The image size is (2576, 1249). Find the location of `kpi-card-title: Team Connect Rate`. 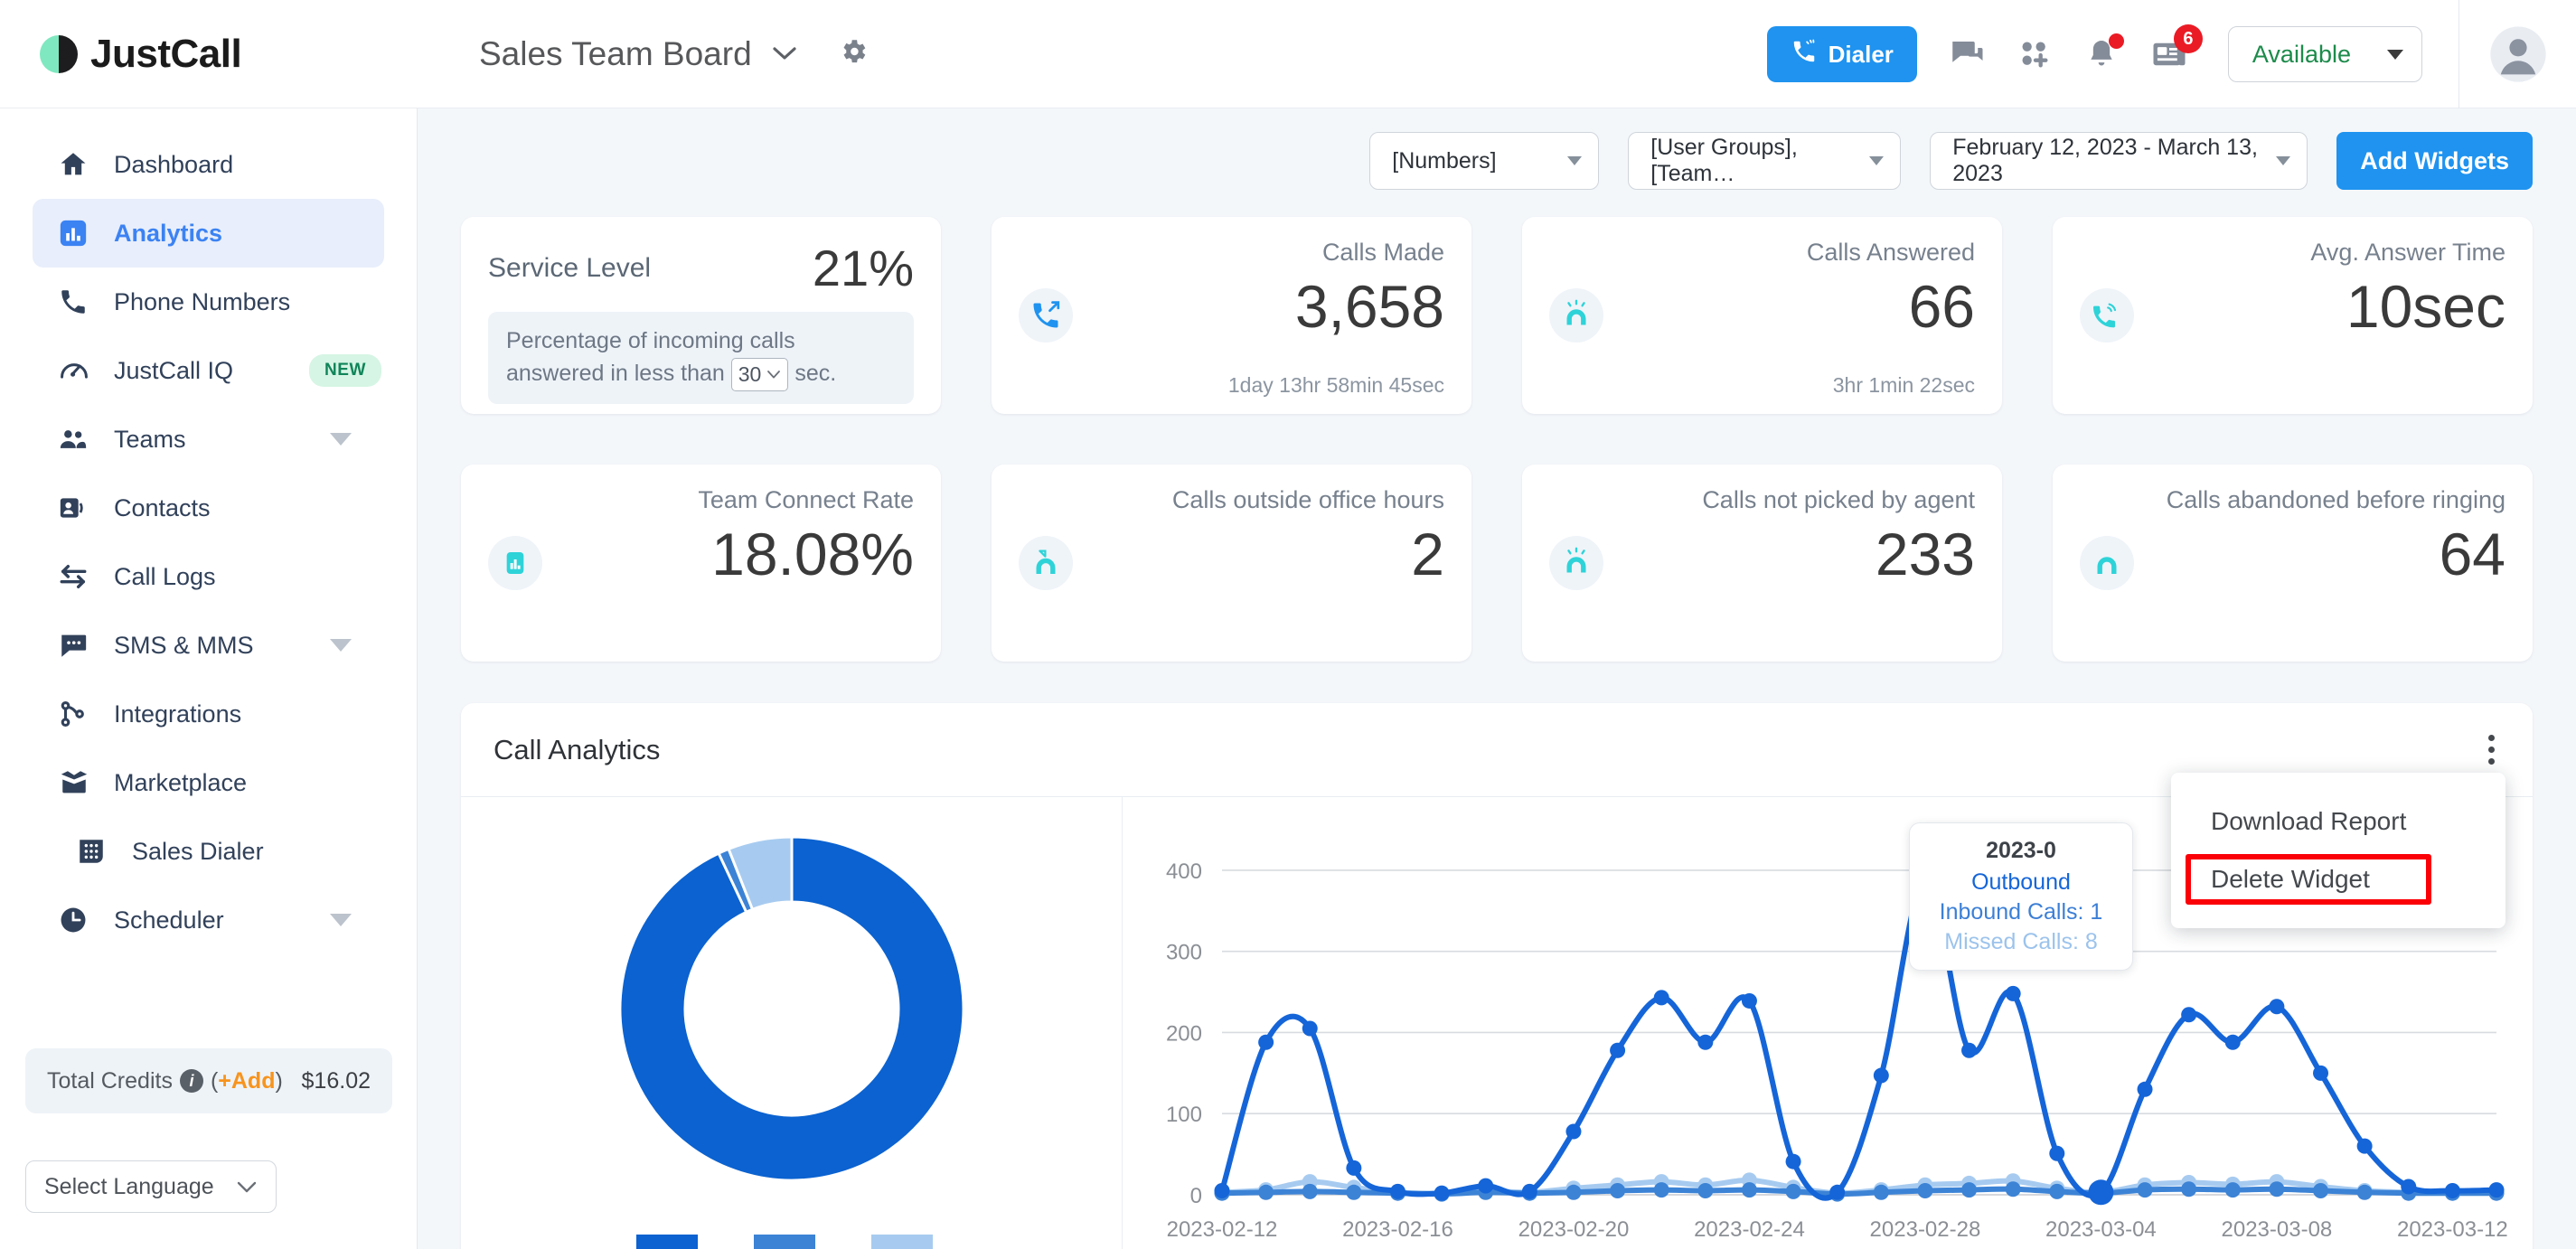

kpi-card-title: Team Connect Rate is located at coordinates (806, 500).